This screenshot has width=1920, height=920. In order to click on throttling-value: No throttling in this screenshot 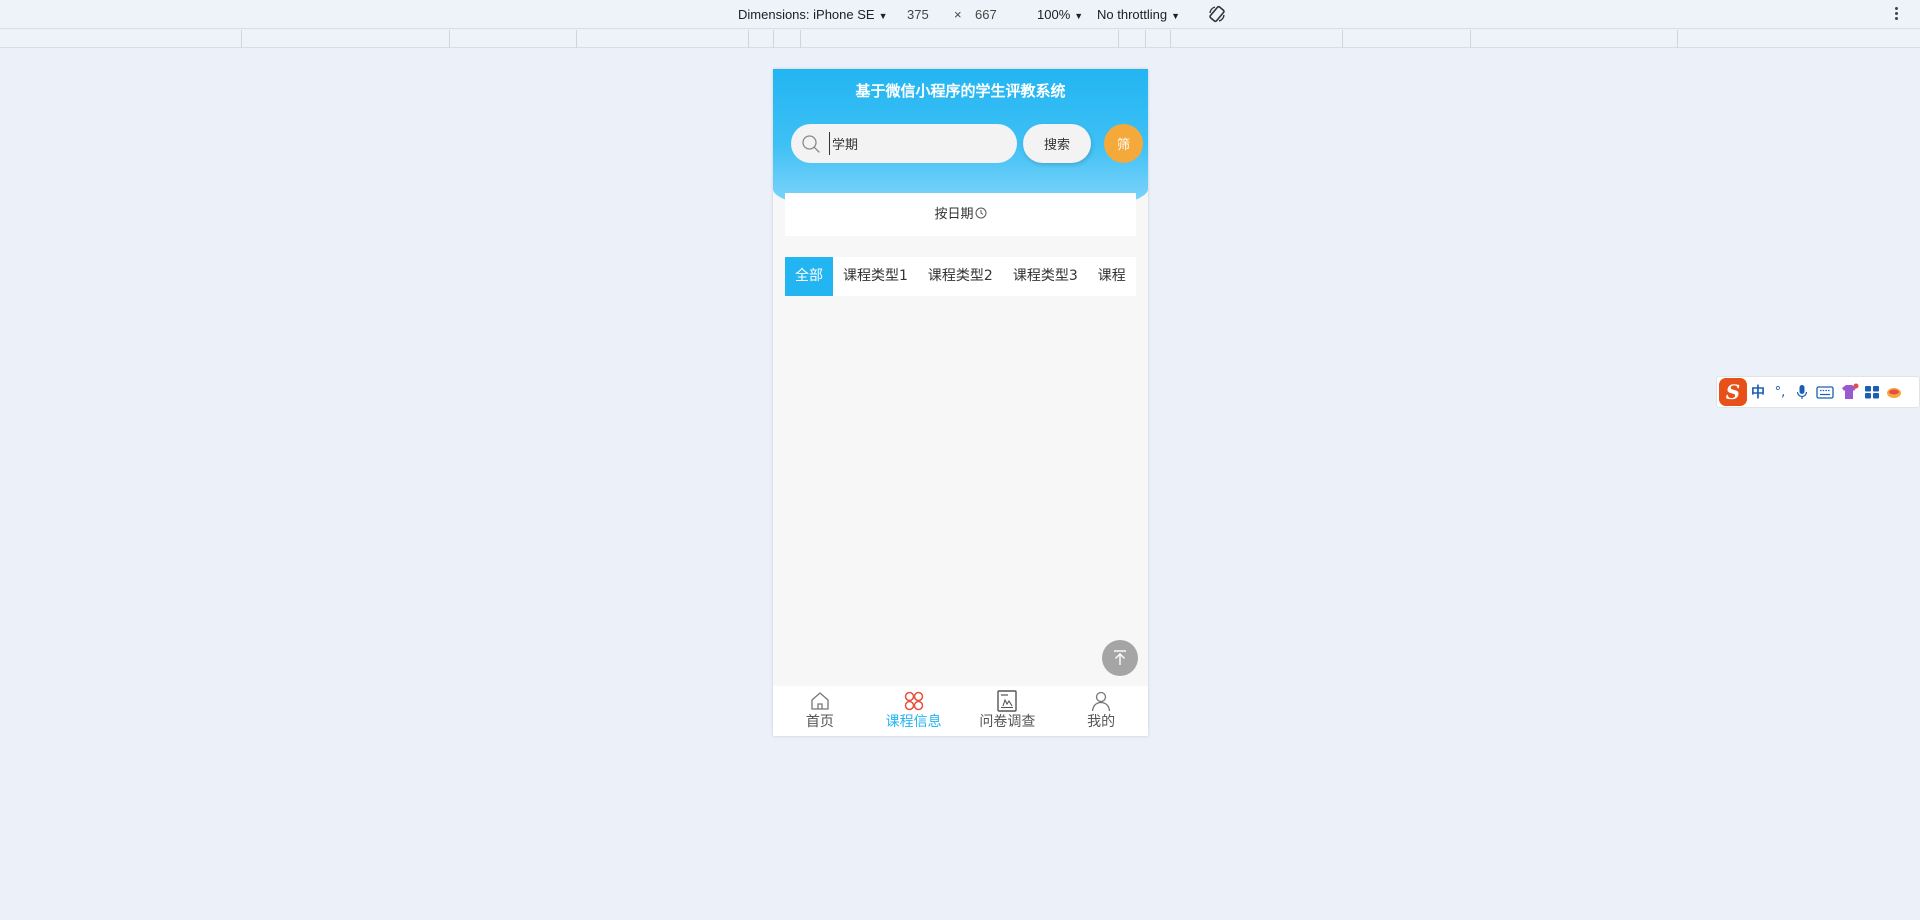, I will do `click(1132, 14)`.